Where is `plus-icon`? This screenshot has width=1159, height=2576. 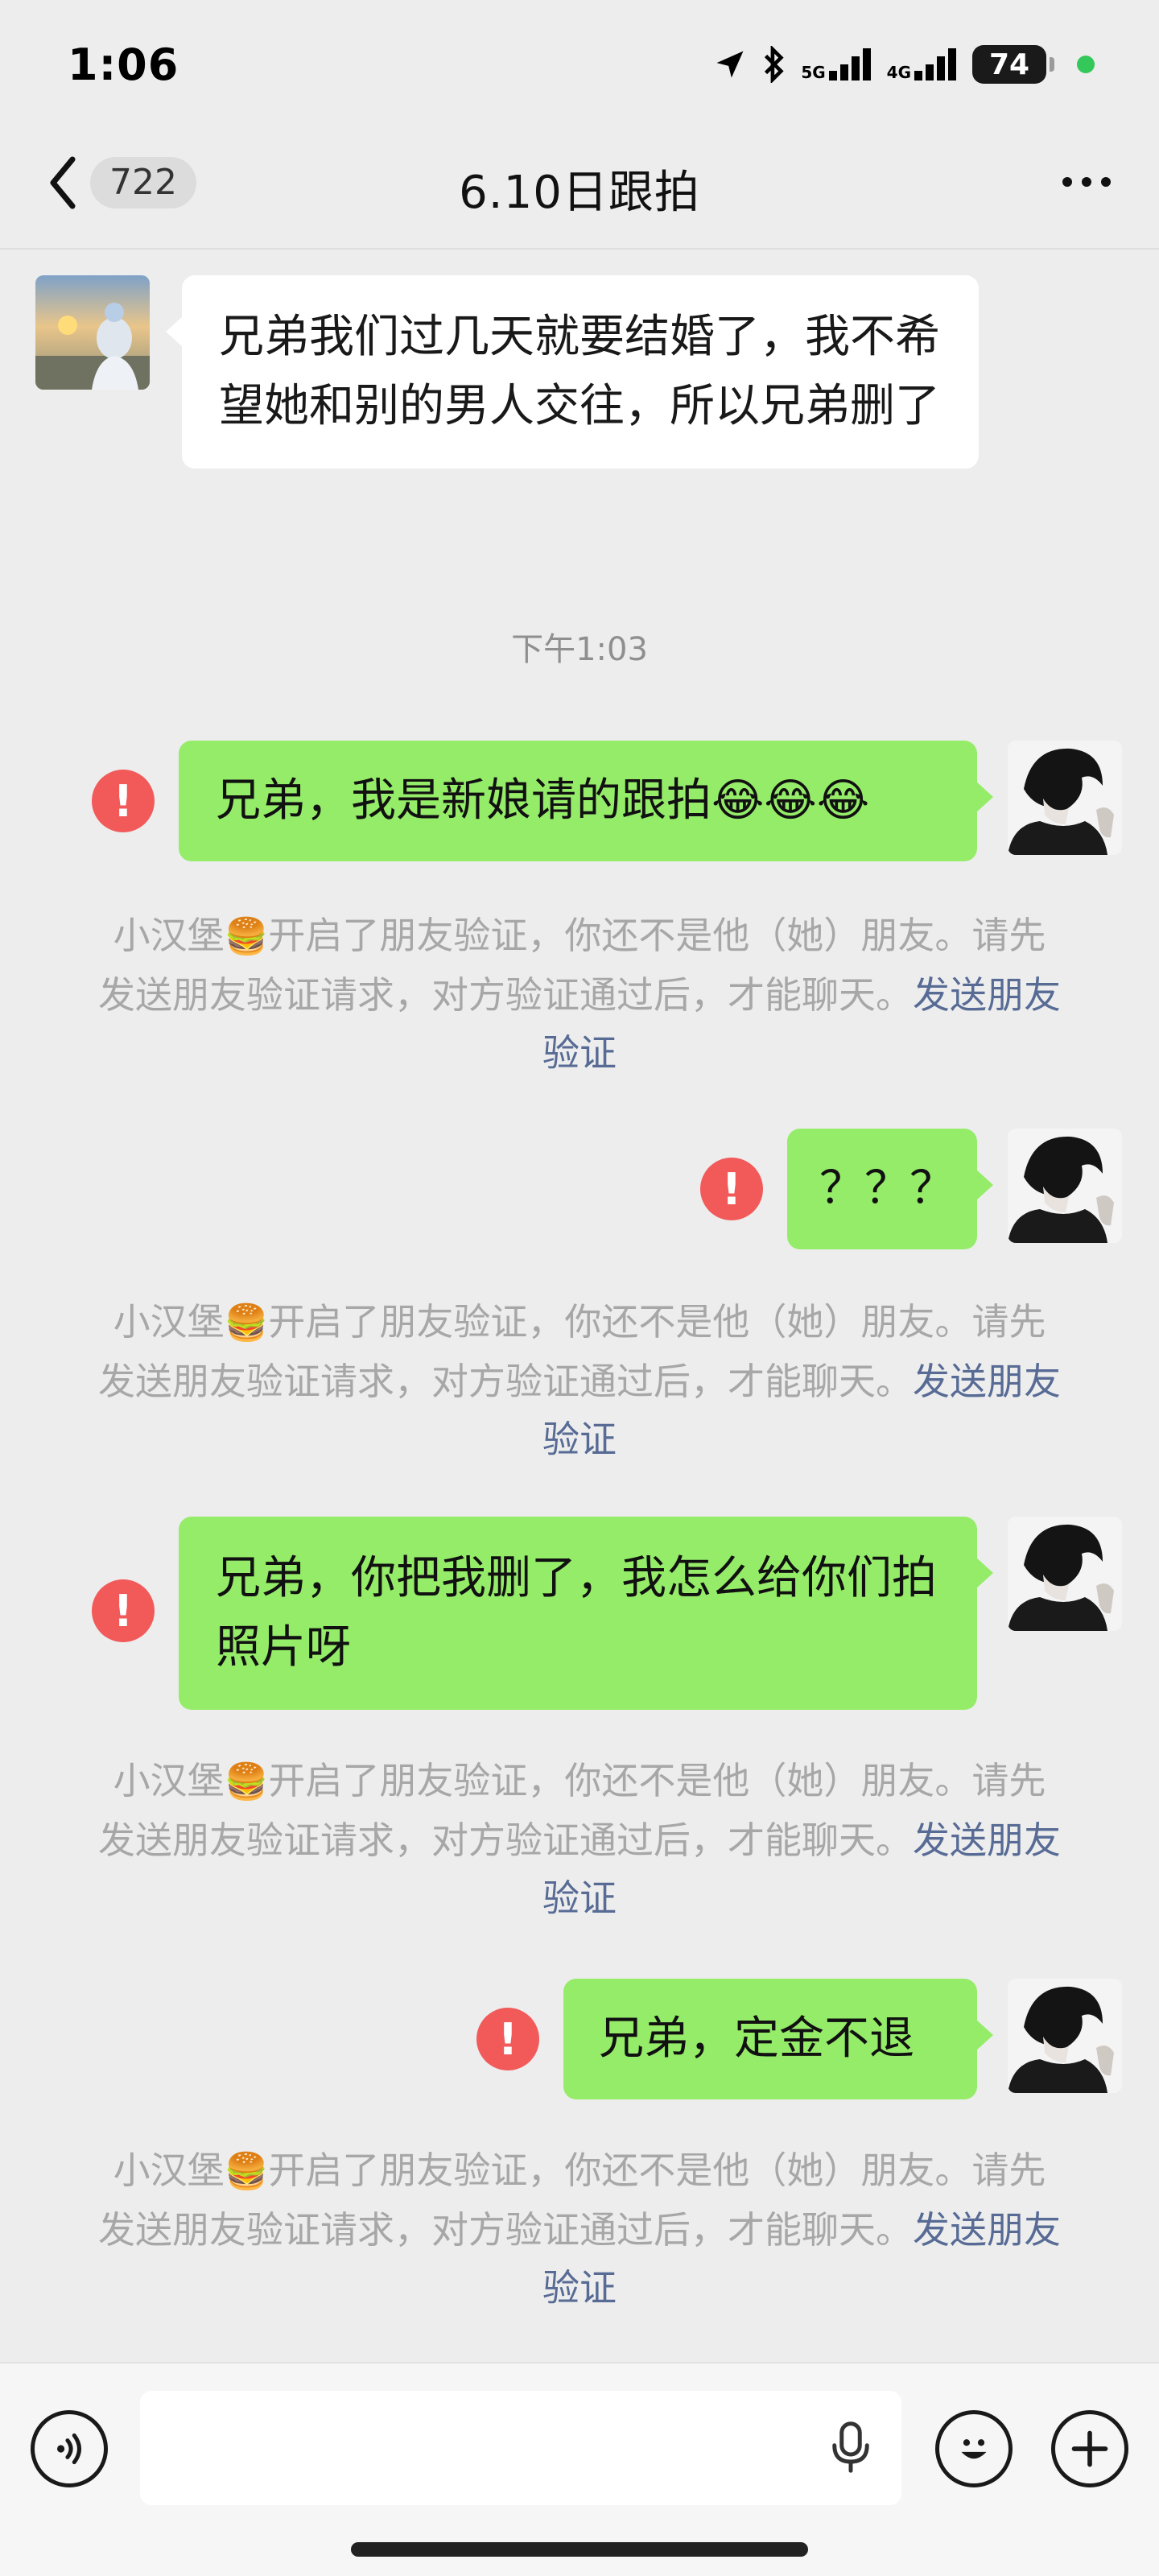
plus-icon is located at coordinates (1089, 2448).